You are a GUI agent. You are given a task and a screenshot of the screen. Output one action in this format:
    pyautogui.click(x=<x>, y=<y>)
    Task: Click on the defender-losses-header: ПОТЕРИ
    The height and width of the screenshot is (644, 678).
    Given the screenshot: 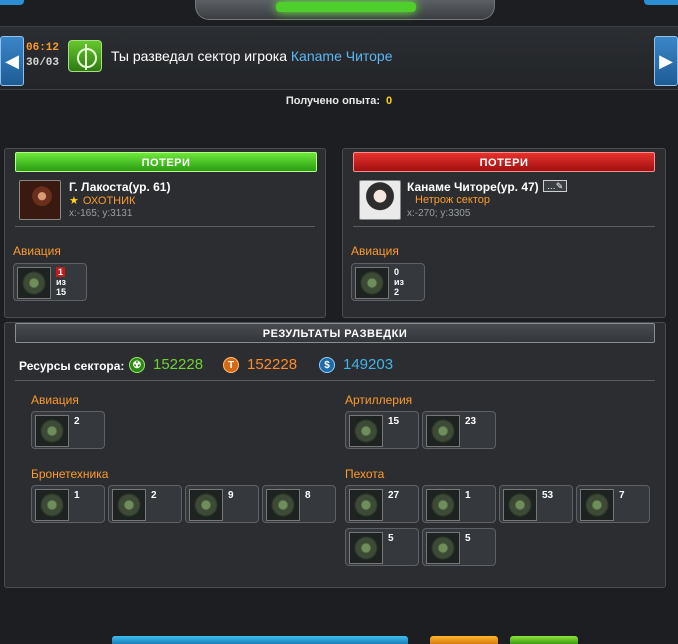 What is the action you would take?
    pyautogui.click(x=504, y=162)
    